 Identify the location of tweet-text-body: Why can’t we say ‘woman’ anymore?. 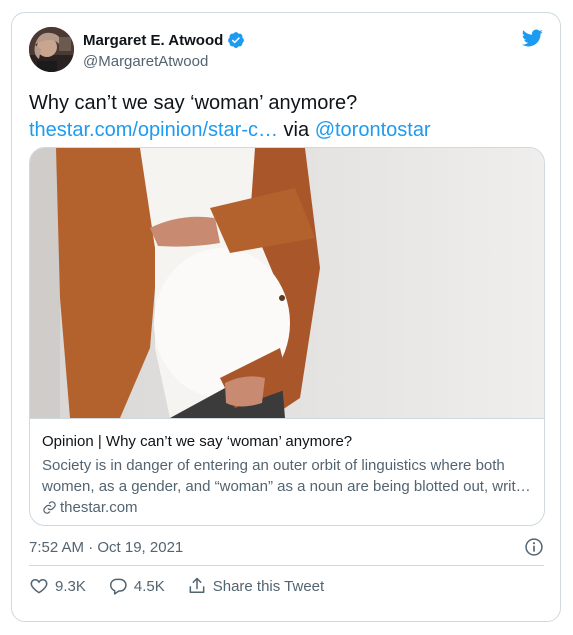
(193, 103).